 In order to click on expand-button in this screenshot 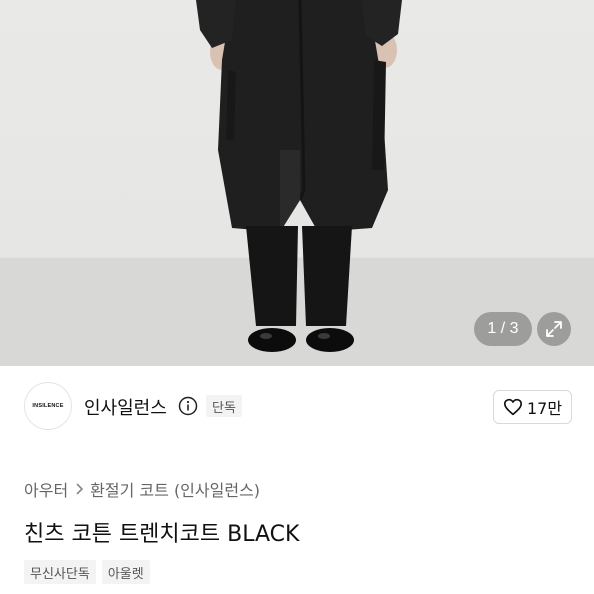, I will do `click(554, 329)`.